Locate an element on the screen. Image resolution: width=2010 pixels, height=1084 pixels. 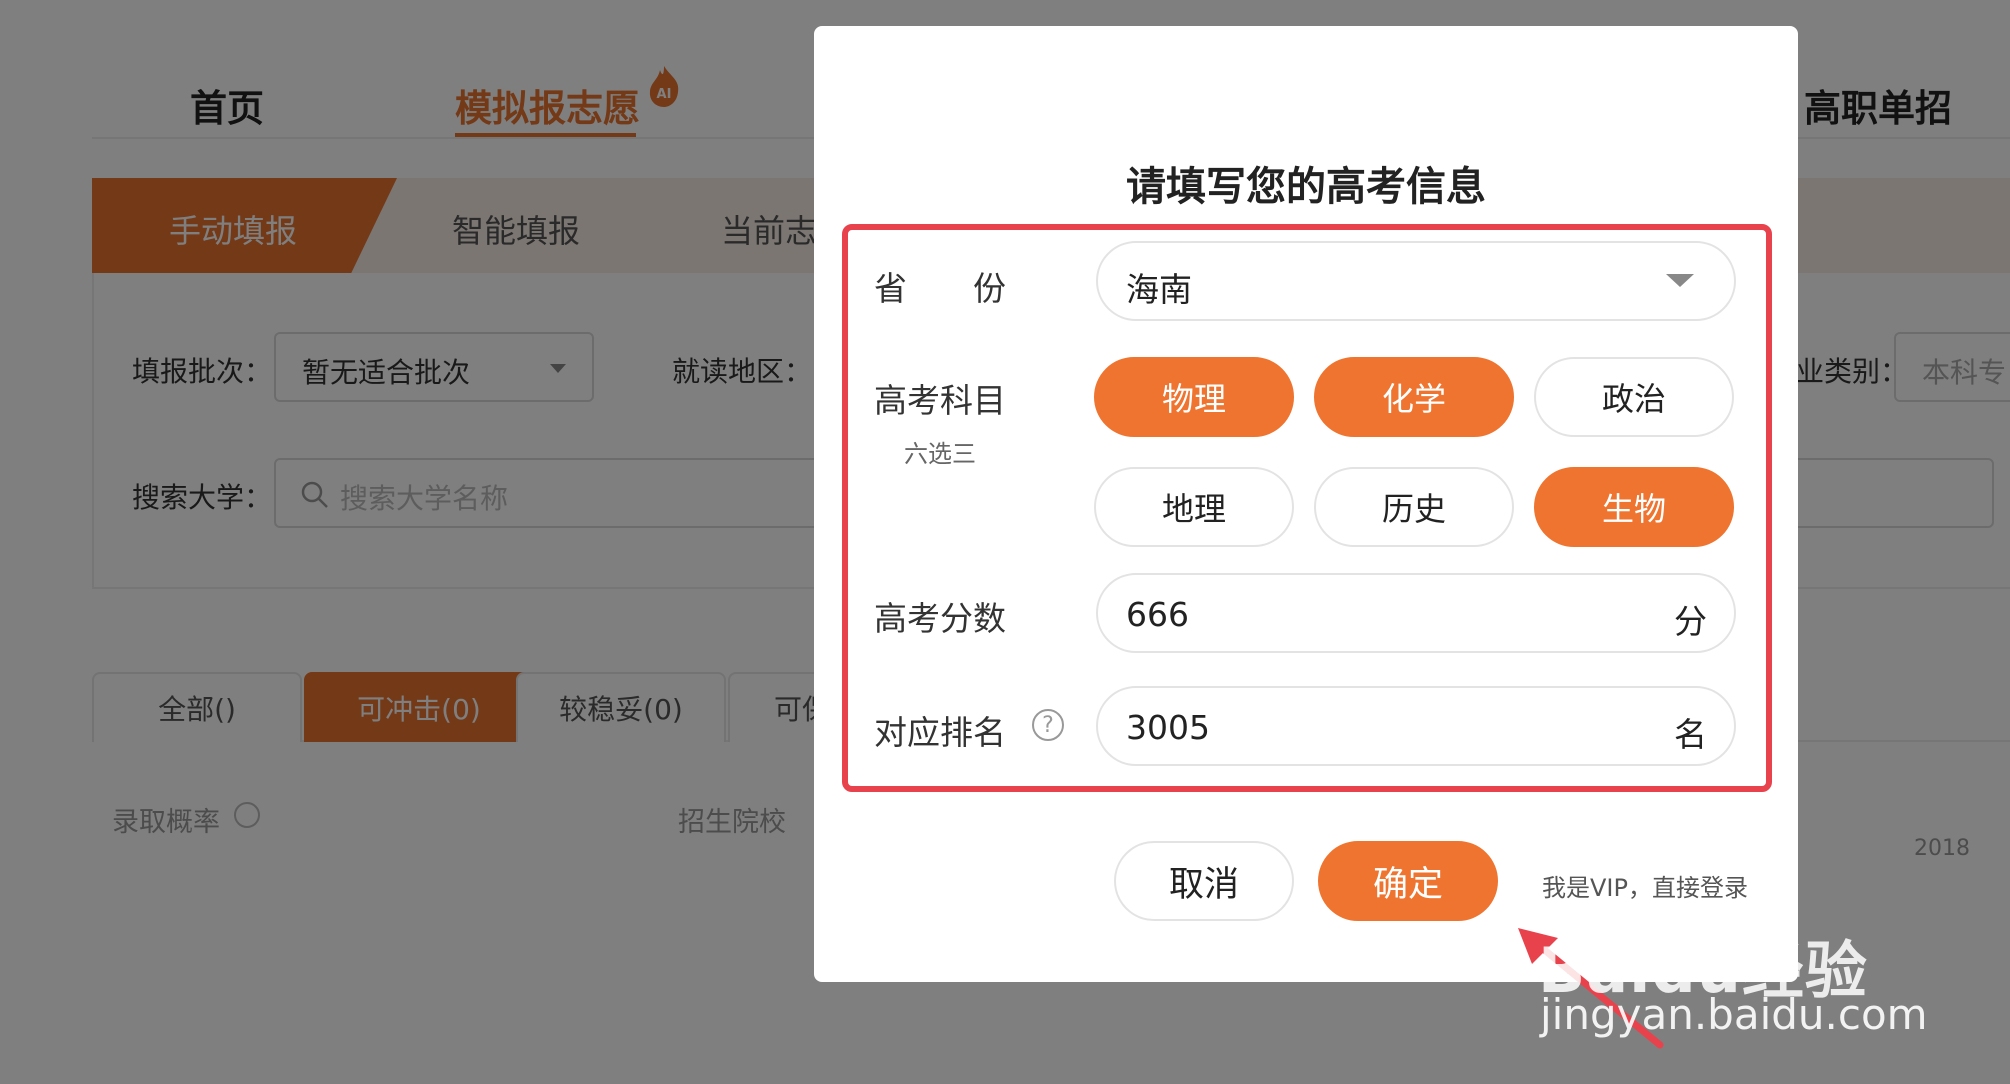
score-input: 666 分 is located at coordinates (1416, 613).